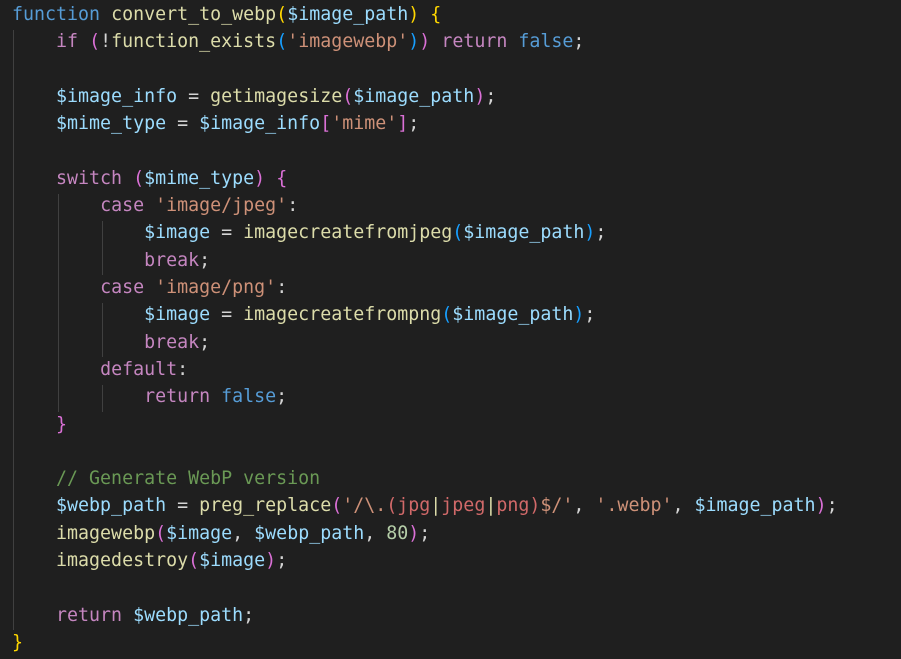 The width and height of the screenshot is (901, 659). I want to click on code-token: :, so click(282, 287).